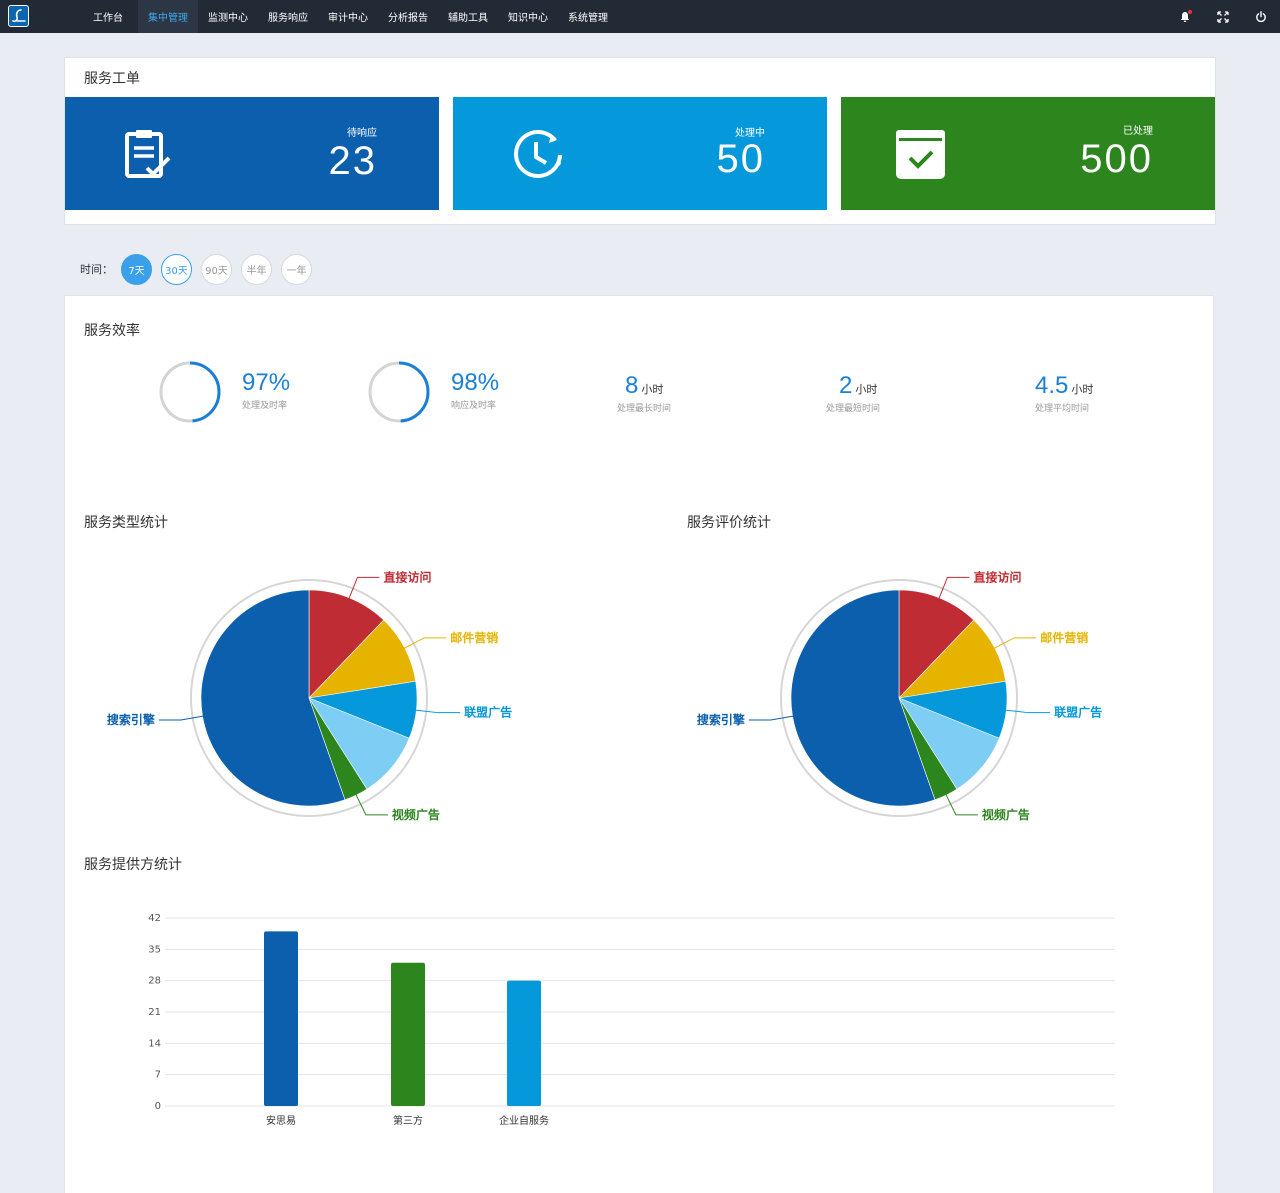 The image size is (1280, 1193). Describe the element at coordinates (538, 153) in the screenshot. I see `clock-icon` at that location.